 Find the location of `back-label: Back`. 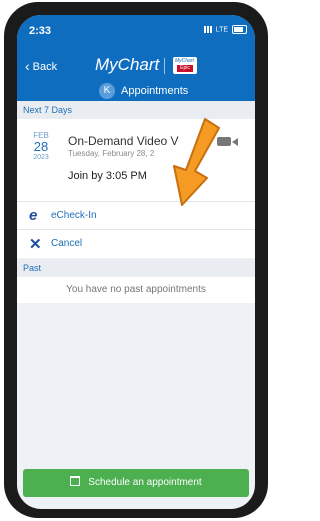

back-label: Back is located at coordinates (45, 67).